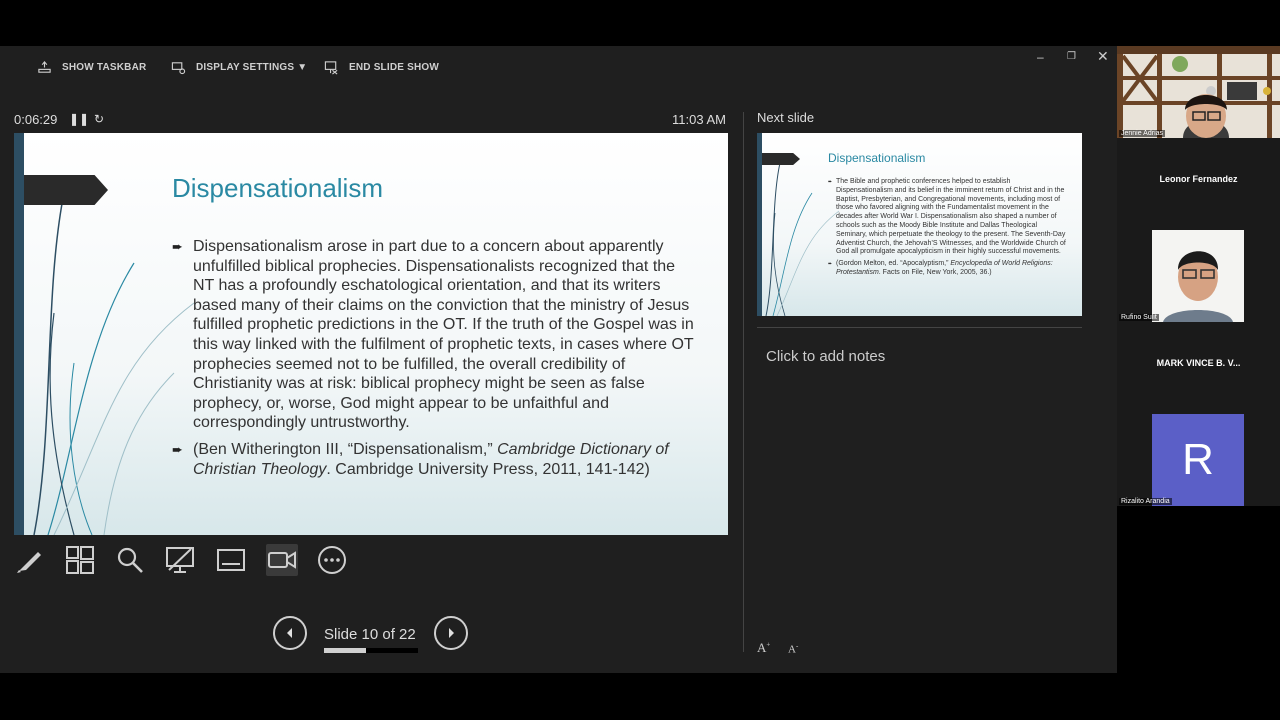 This screenshot has height=720, width=1280. Describe the element at coordinates (919, 327) in the screenshot. I see `notes-divider` at that location.